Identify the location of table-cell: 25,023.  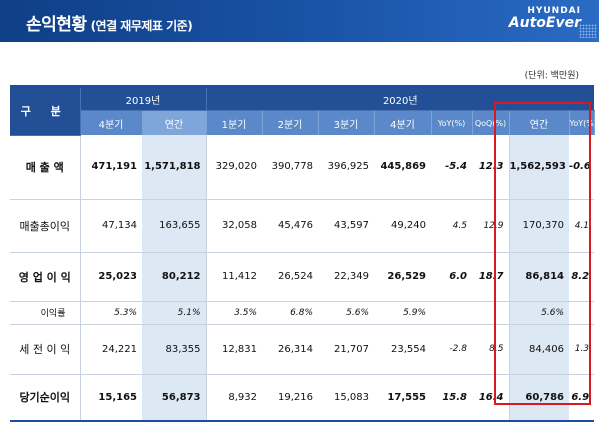
(111, 277).